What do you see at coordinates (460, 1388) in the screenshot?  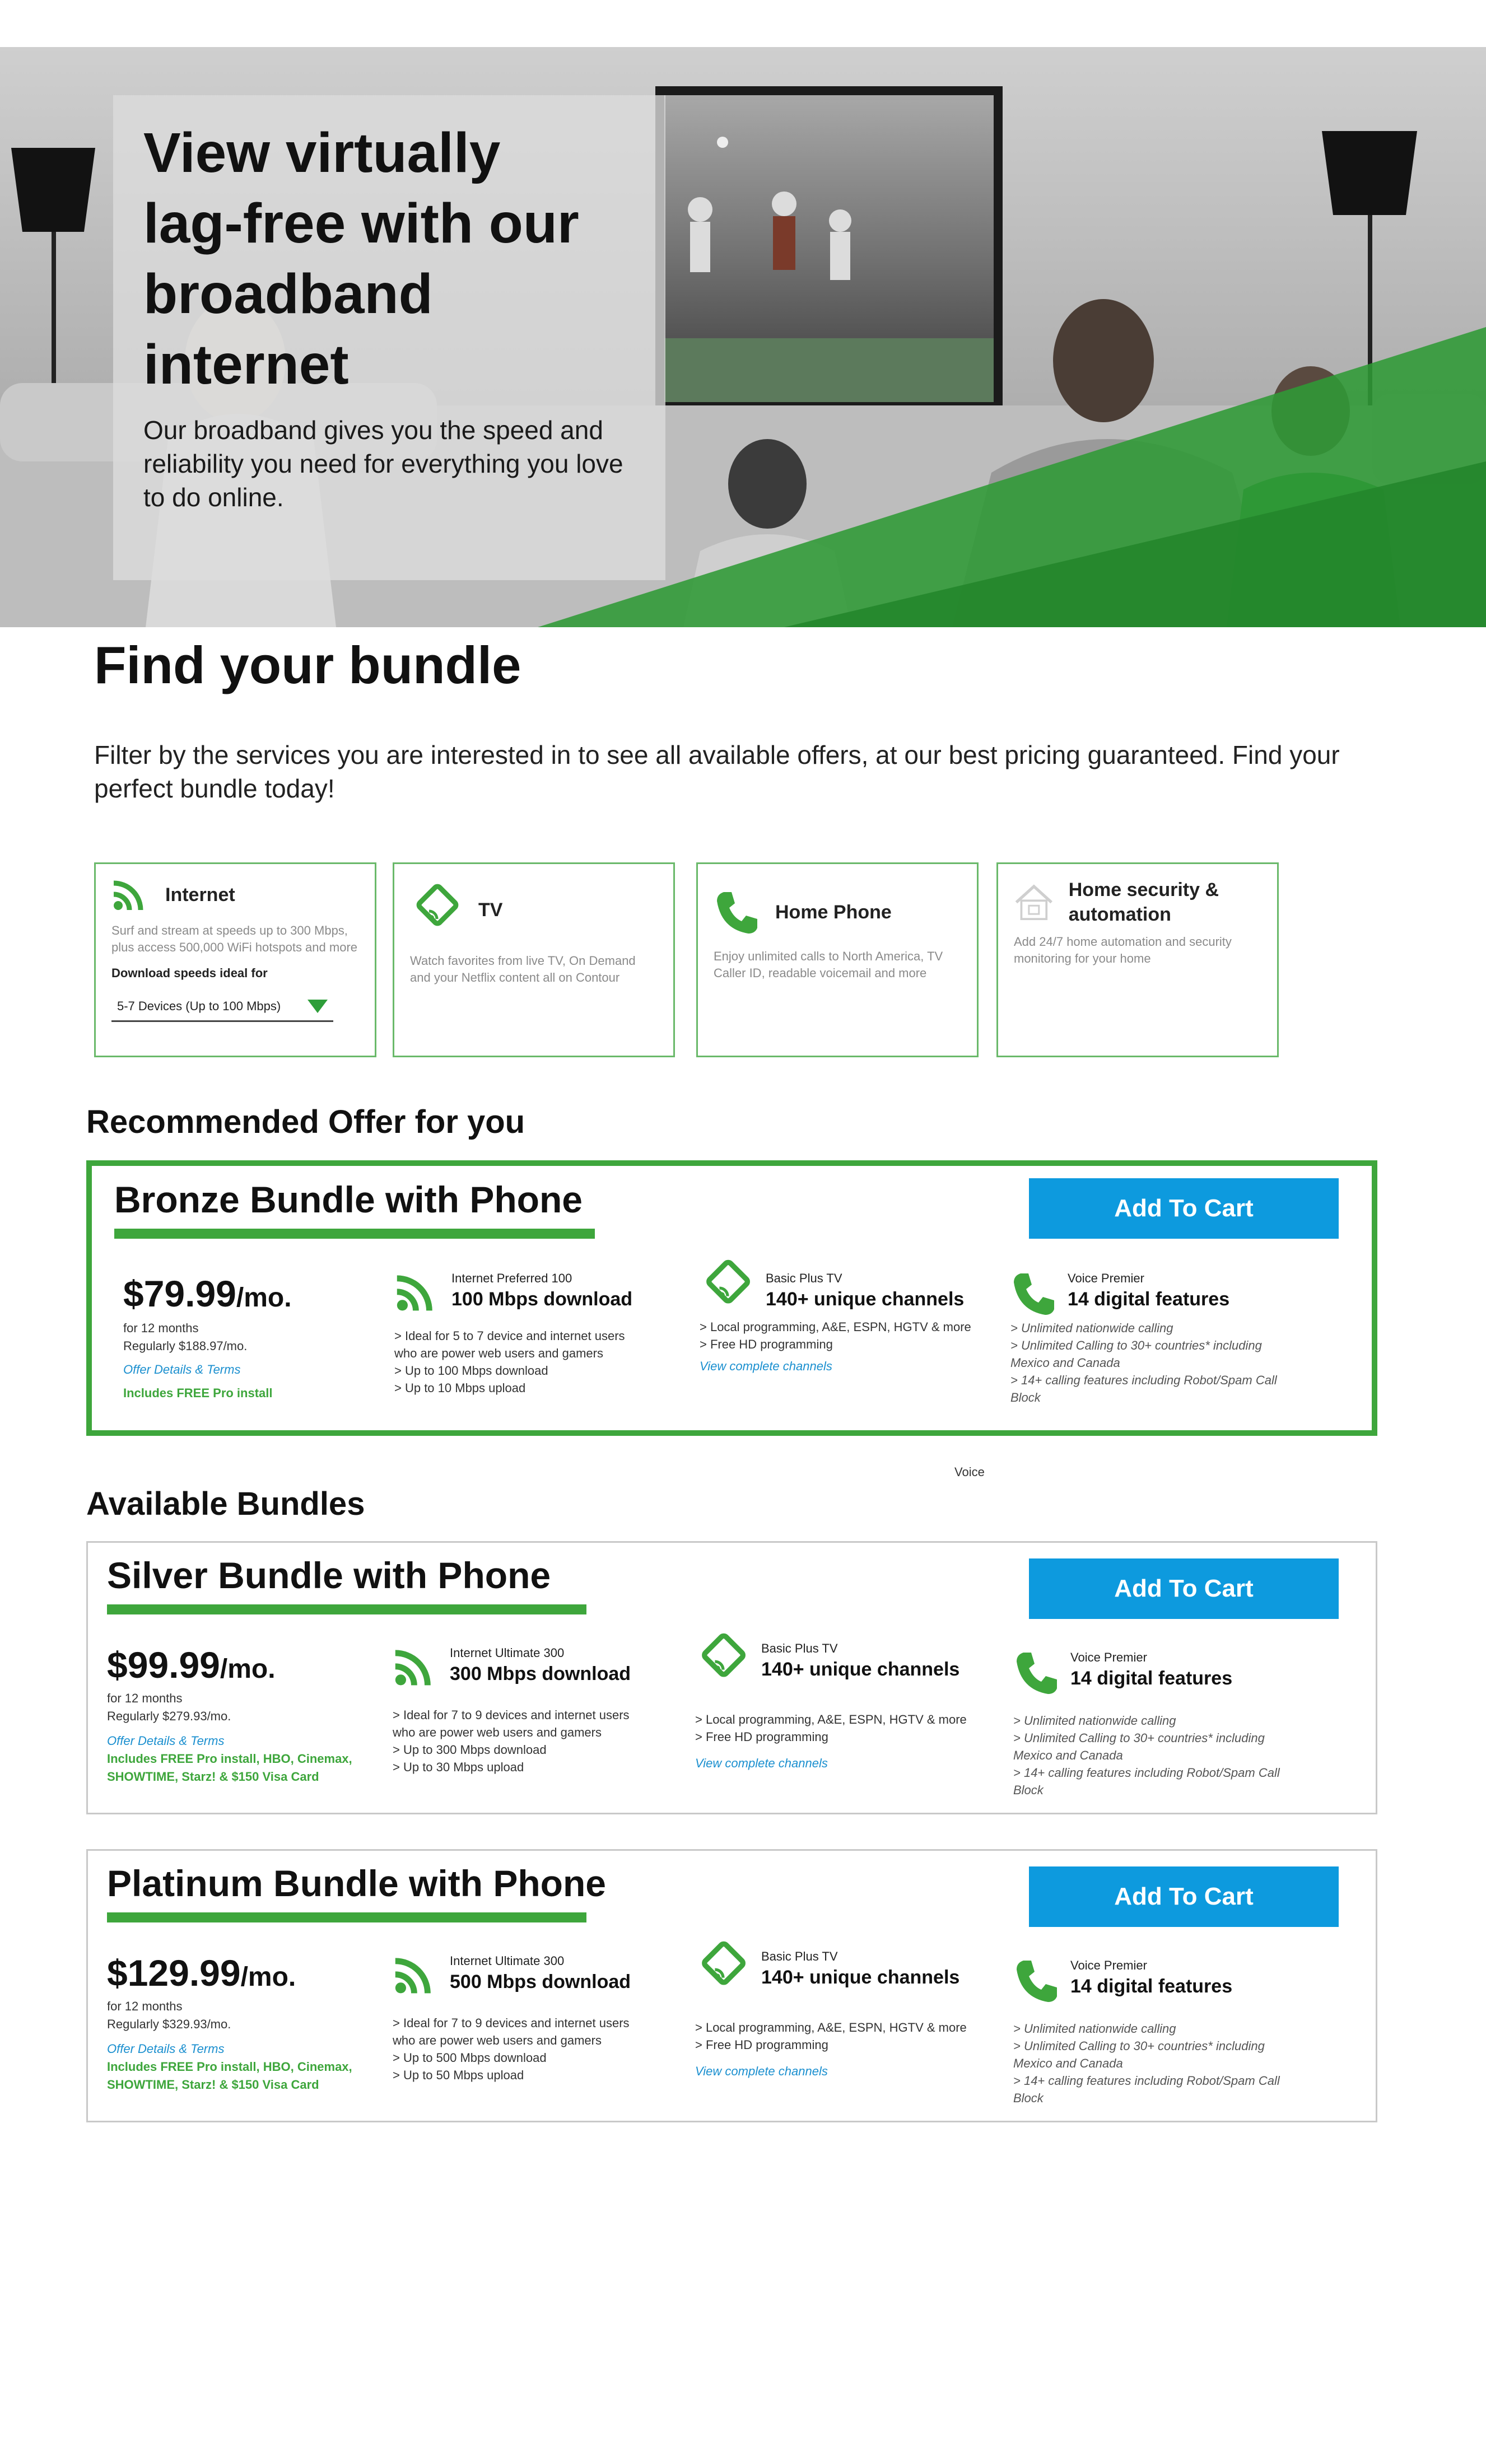 I see `bullet: > Up to 10 Mbps upload` at bounding box center [460, 1388].